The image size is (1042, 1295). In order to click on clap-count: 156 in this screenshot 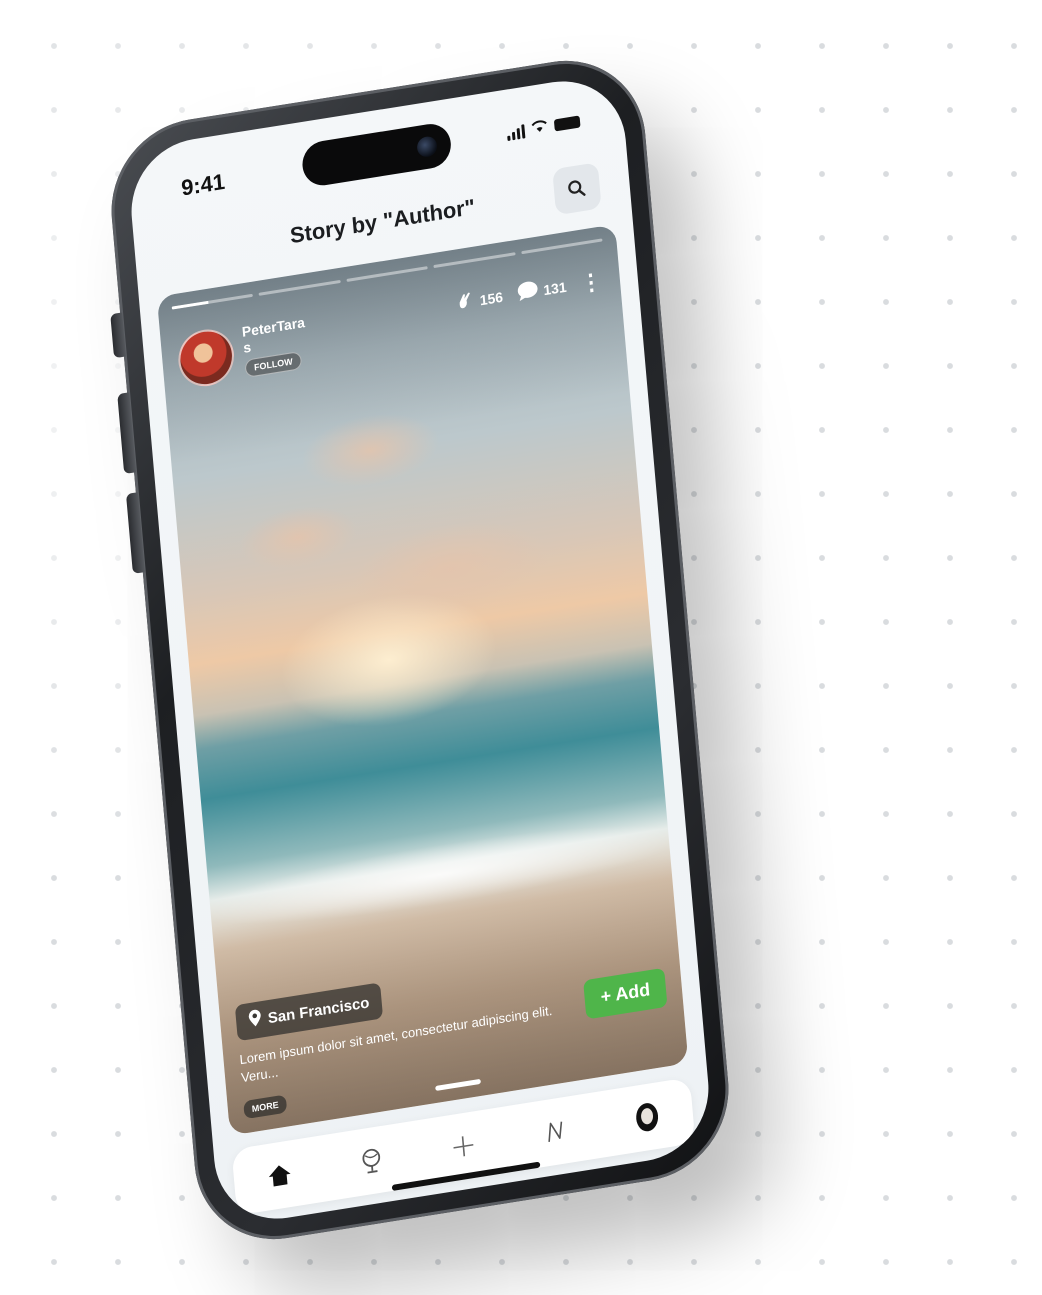, I will do `click(491, 298)`.